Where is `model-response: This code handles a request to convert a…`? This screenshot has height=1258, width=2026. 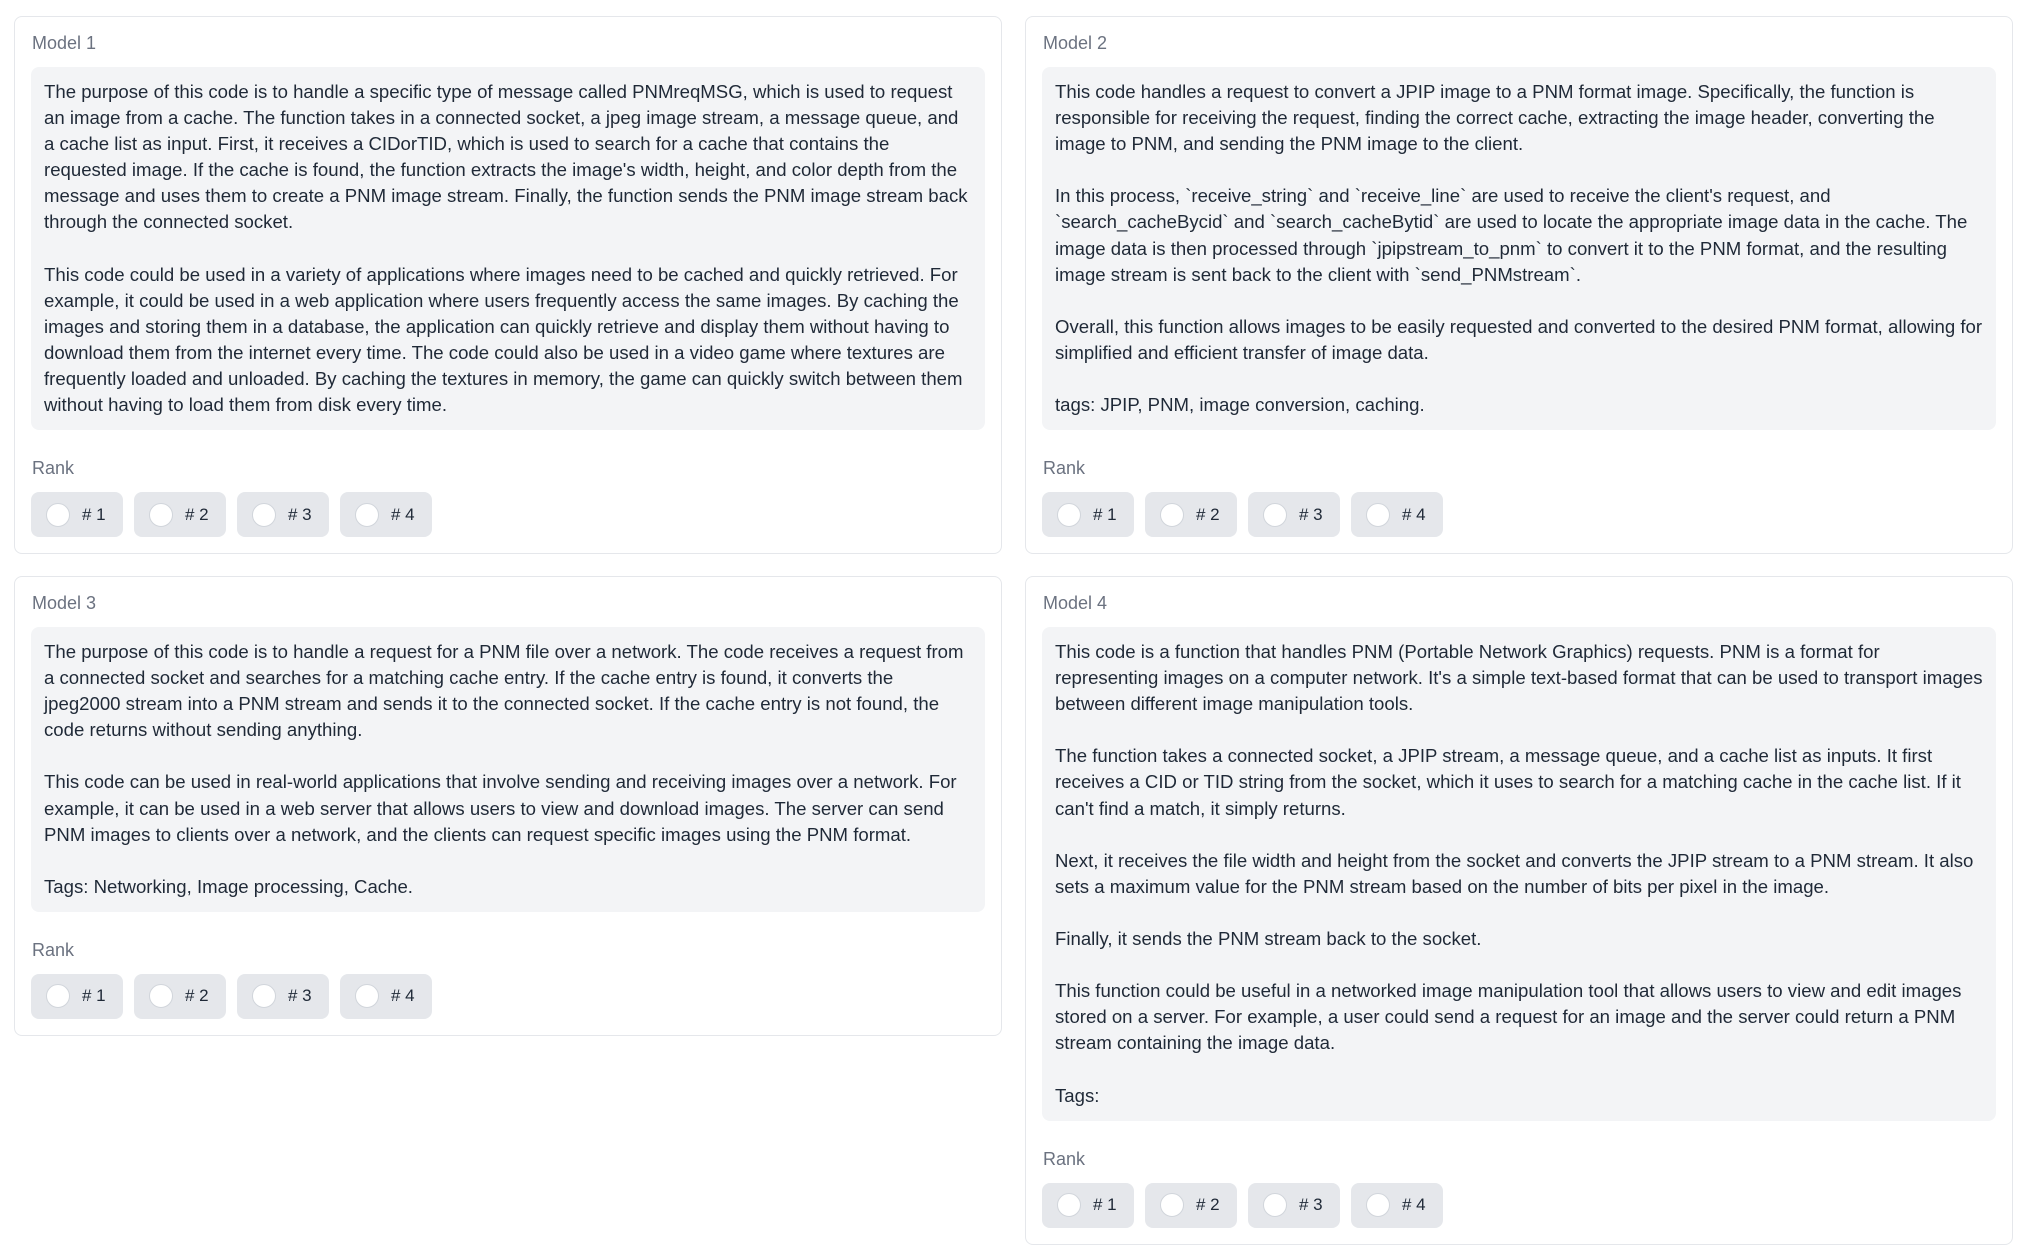
model-response: This code handles a request to convert a… is located at coordinates (1519, 249).